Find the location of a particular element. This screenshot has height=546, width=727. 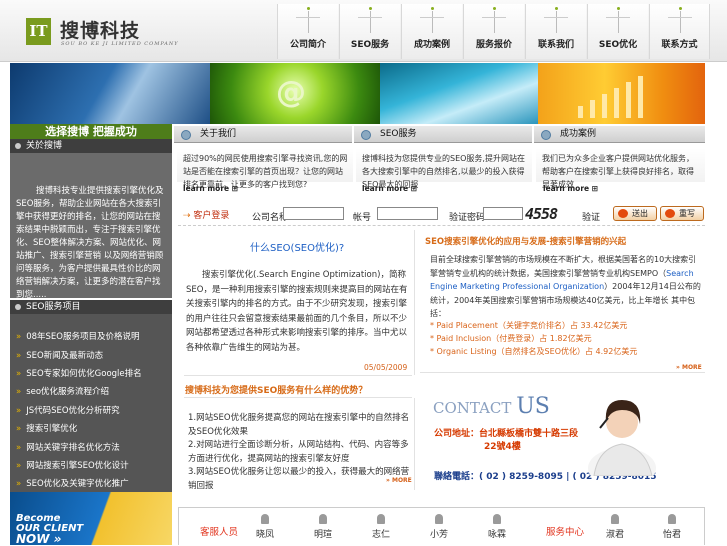

code-label: 验证 is located at coordinates (591, 218).